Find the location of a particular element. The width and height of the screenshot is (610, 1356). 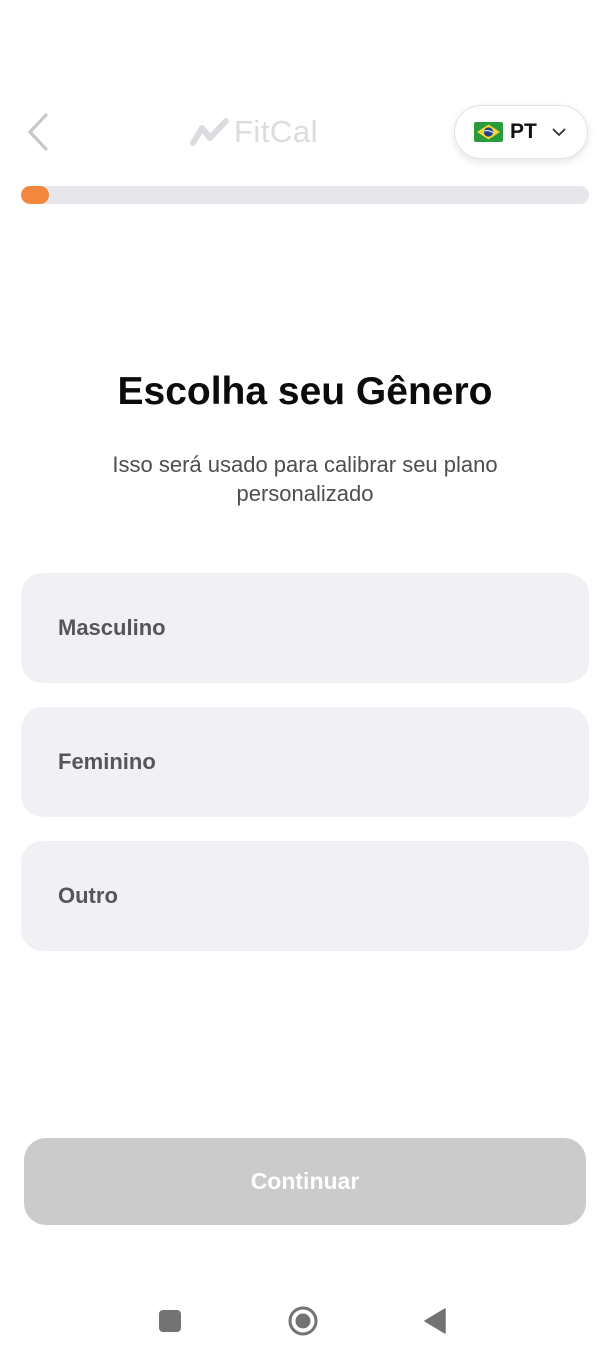

recents-button is located at coordinates (170, 1321).